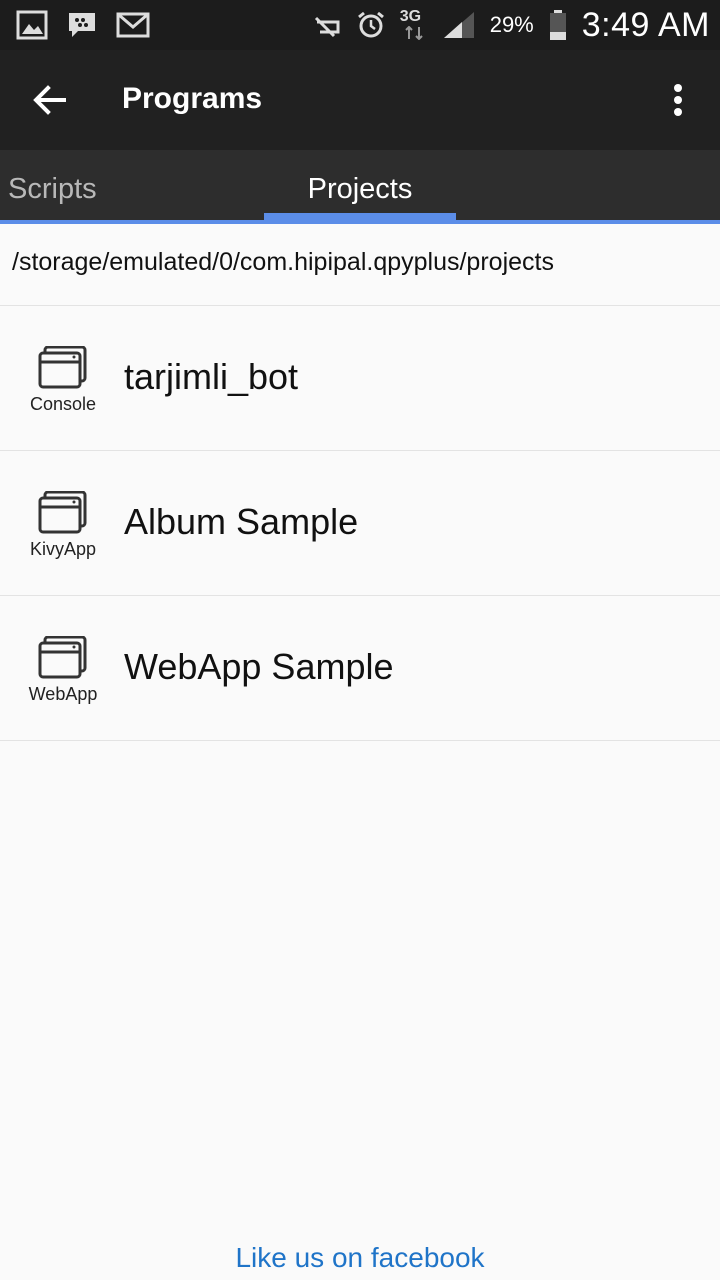 The height and width of the screenshot is (1280, 720). Describe the element at coordinates (511, 24) in the screenshot. I see `battery-percent: 29%` at that location.